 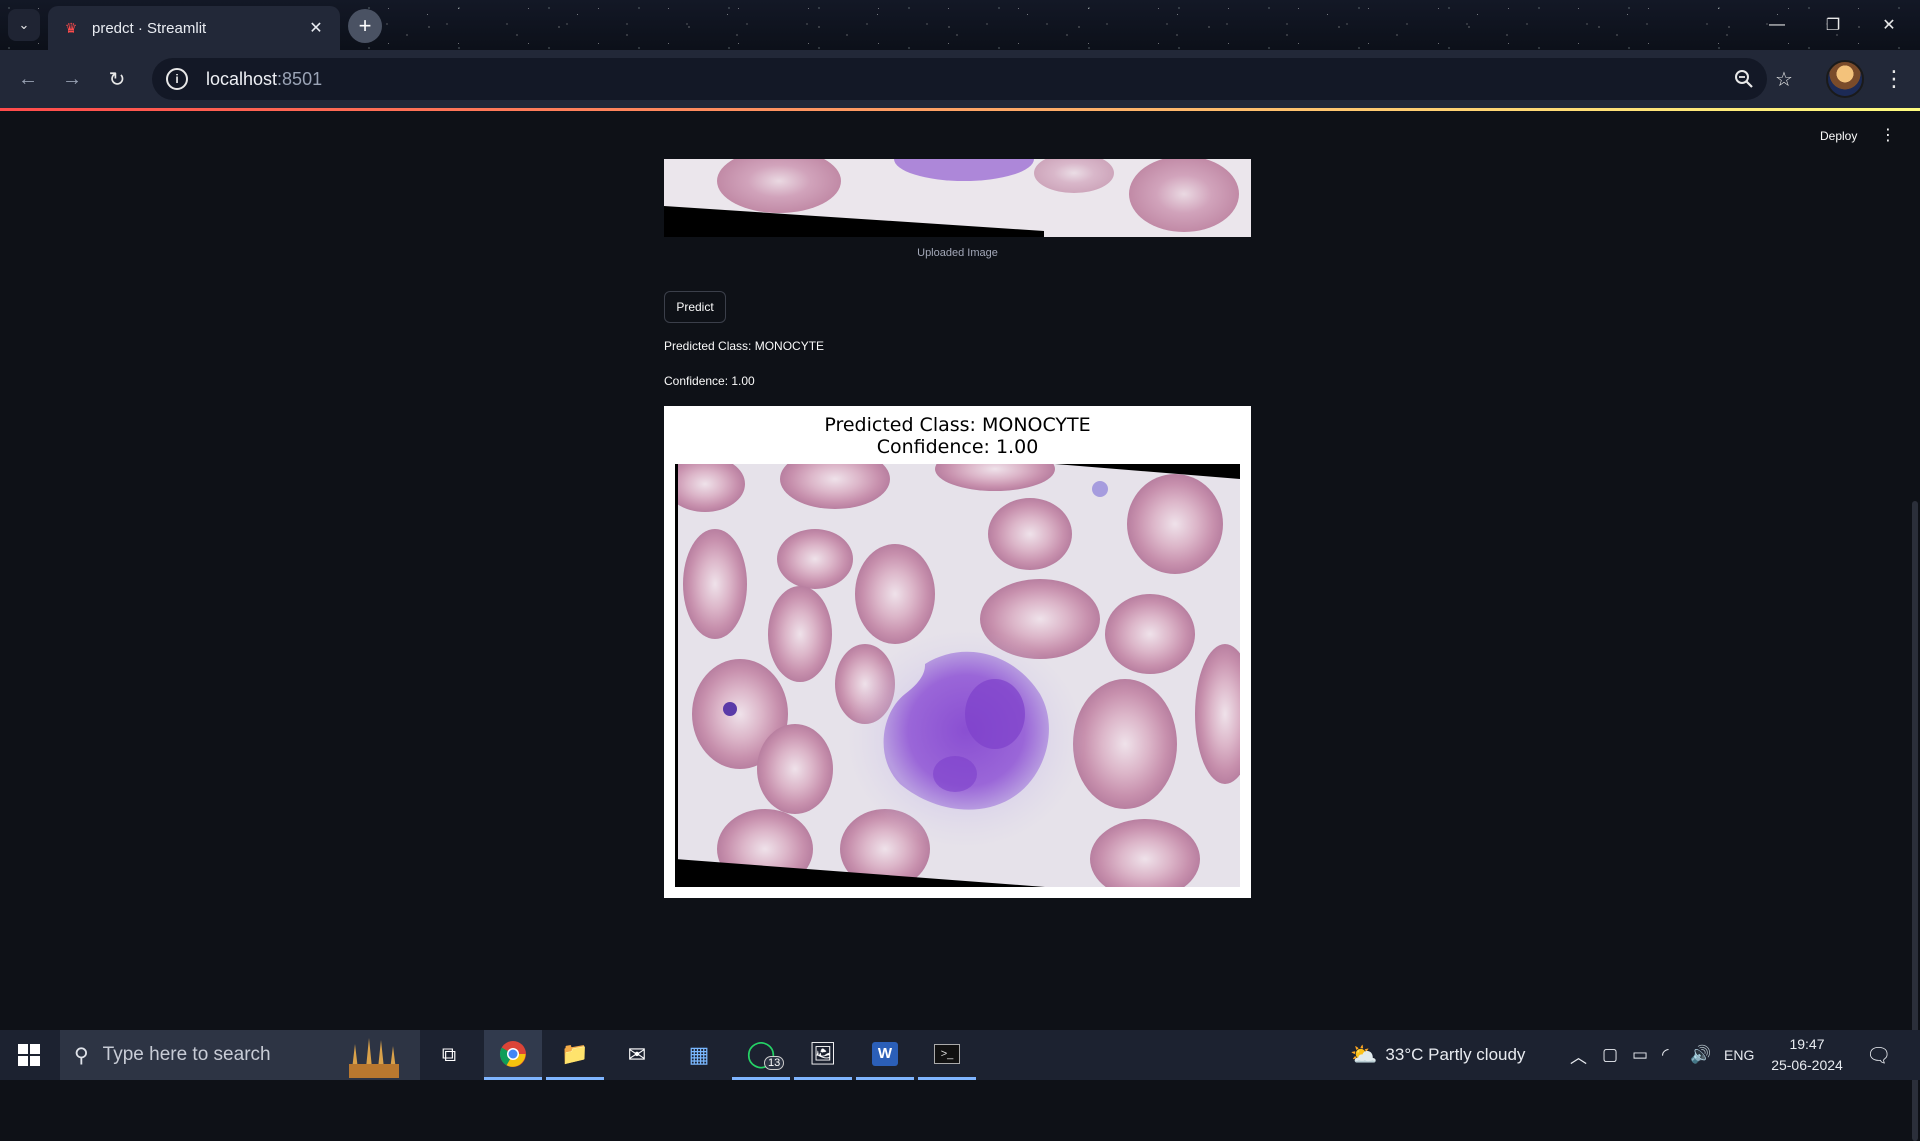 I want to click on mail-icon: ✉, so click(x=637, y=1054).